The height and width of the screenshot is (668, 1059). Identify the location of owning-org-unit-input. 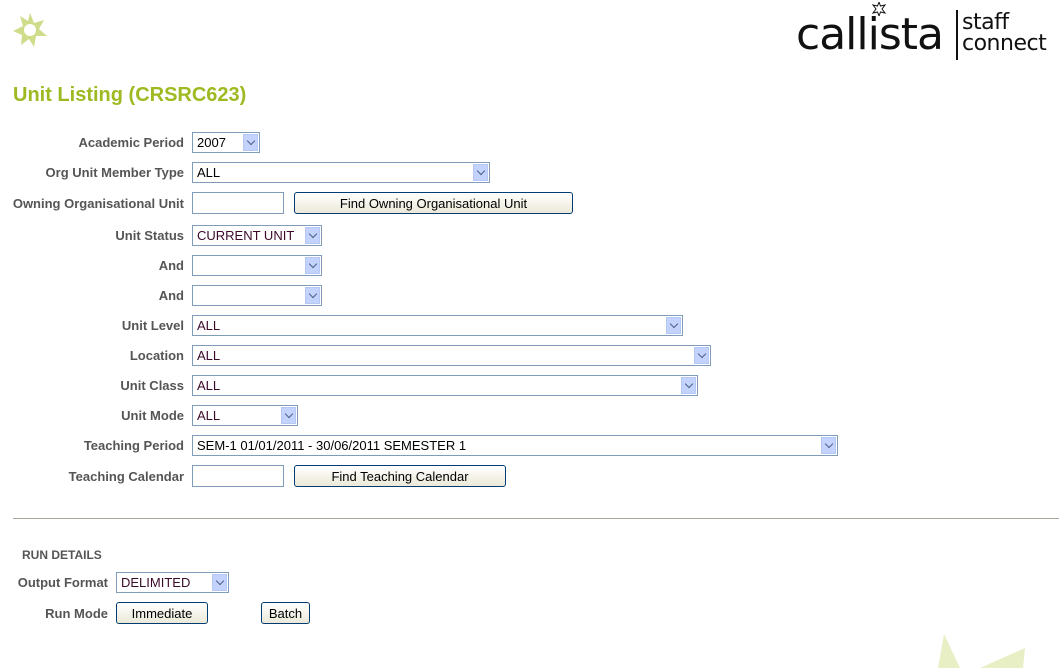
(238, 203).